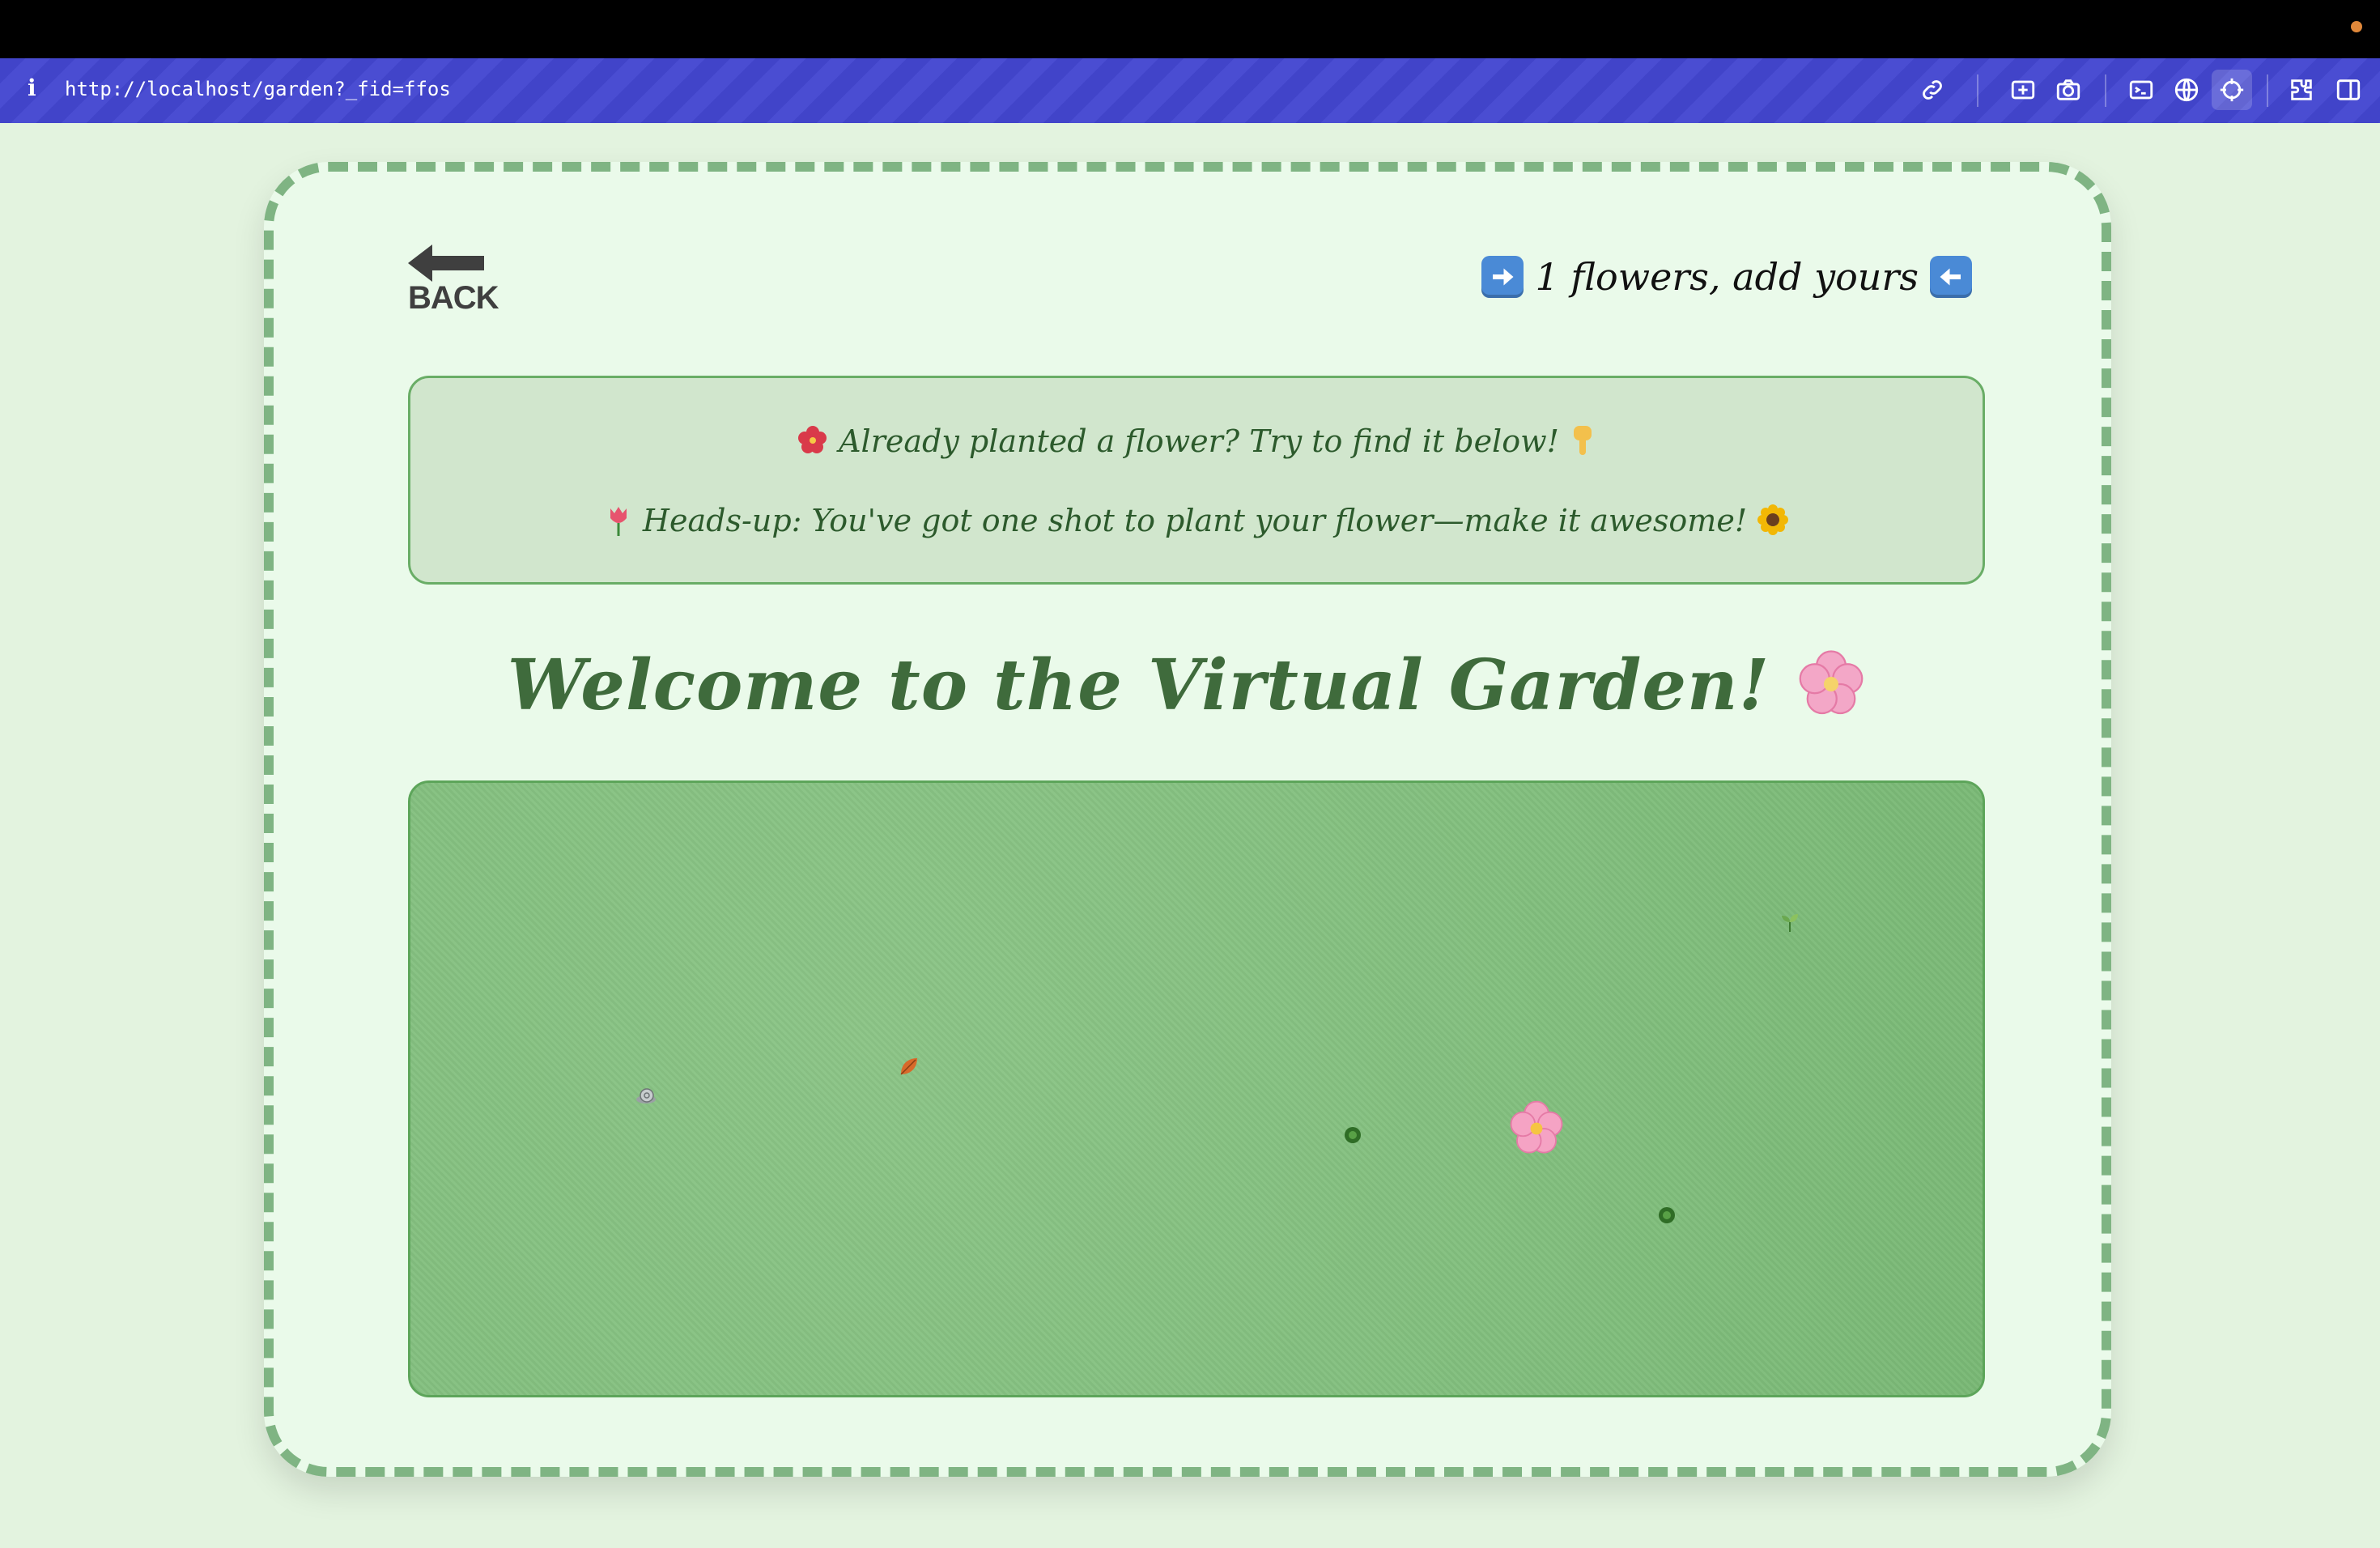  I want to click on globe-icon, so click(2186, 90).